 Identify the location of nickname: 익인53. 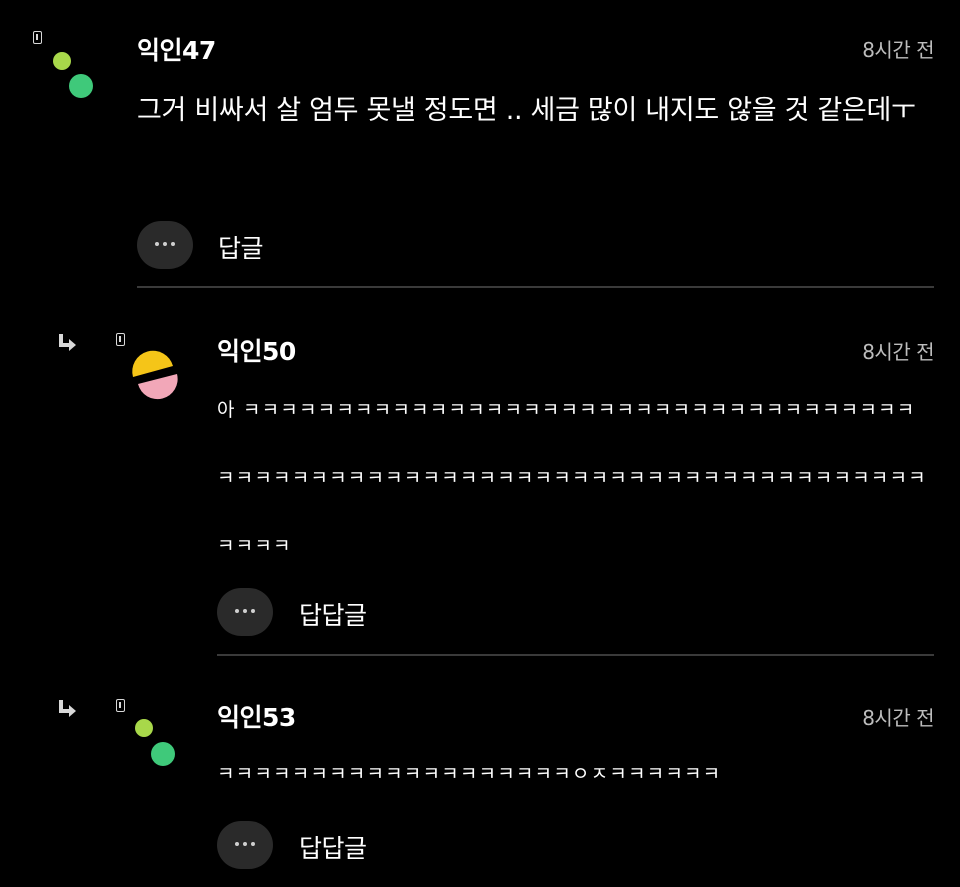
(256, 716).